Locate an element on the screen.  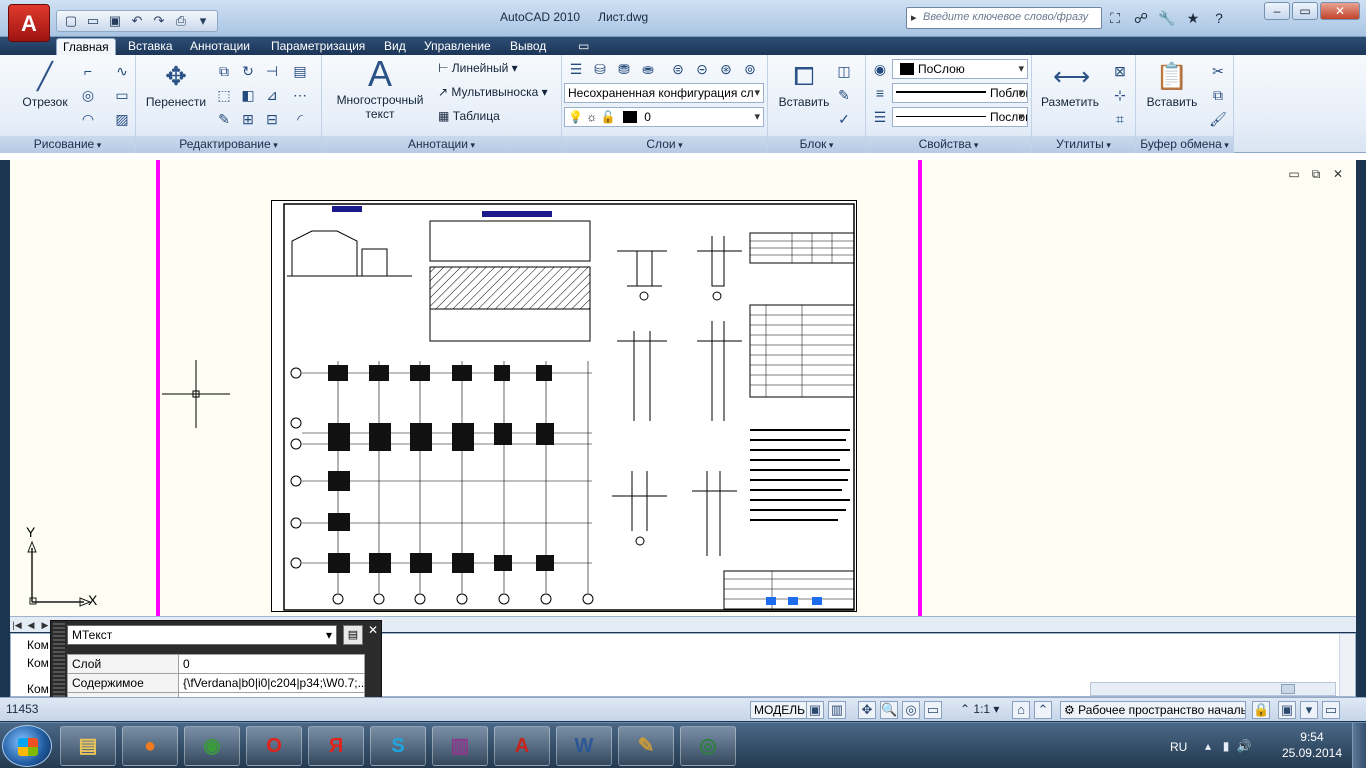
select-all-icon: ⊹ is located at coordinates (1120, 95).